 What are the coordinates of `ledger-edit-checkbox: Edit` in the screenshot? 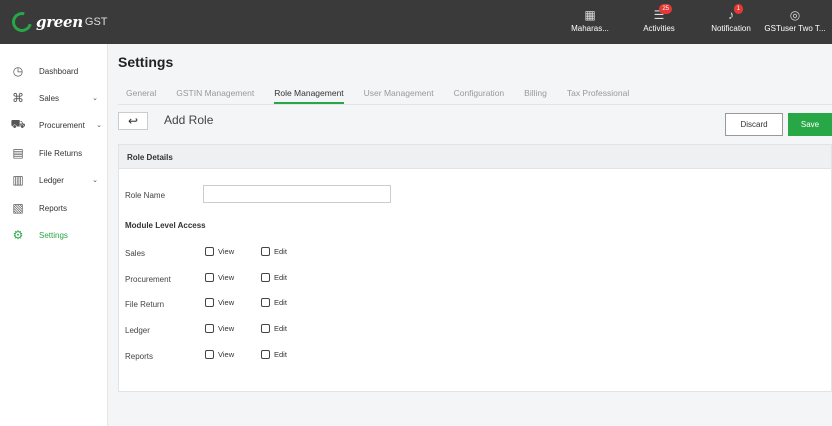 It's located at (274, 328).